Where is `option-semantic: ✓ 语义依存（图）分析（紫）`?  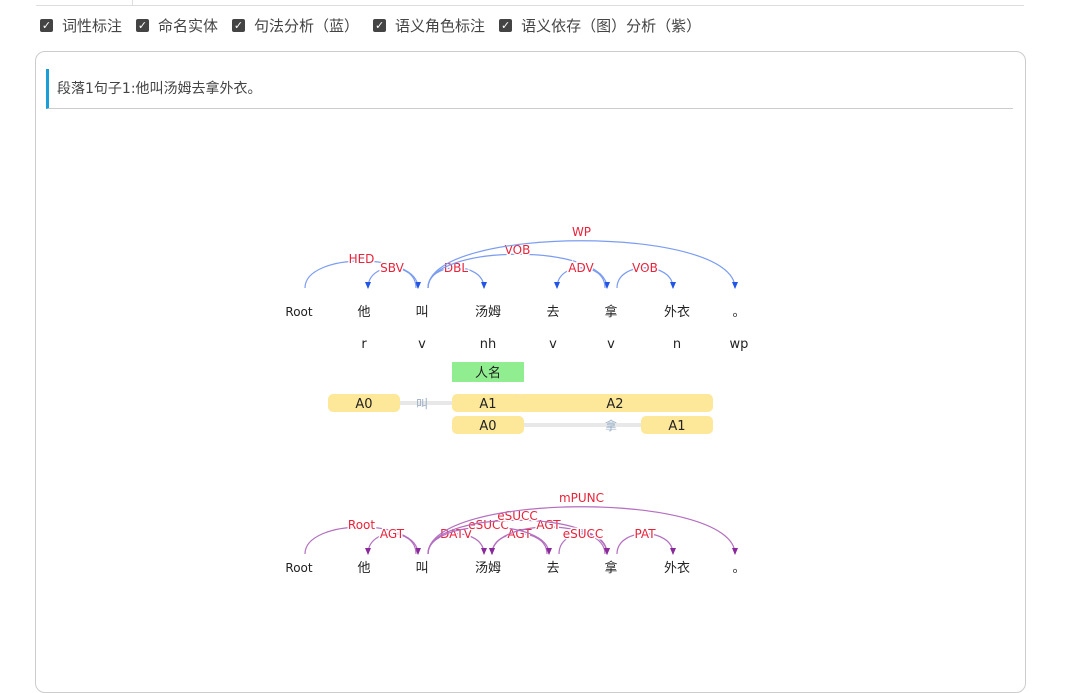
option-semantic: ✓ 语义依存（图）分析（紫） is located at coordinates (600, 25).